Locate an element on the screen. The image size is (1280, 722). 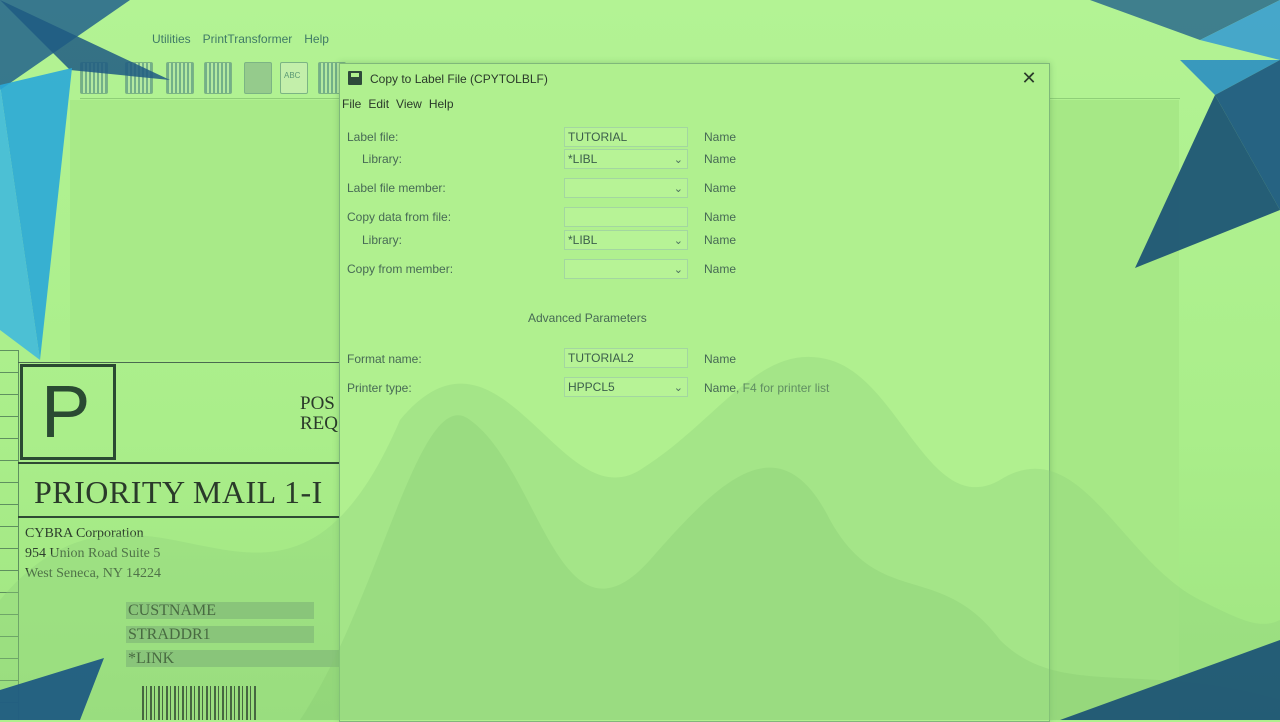
menu-view: View is located at coordinates (409, 106).